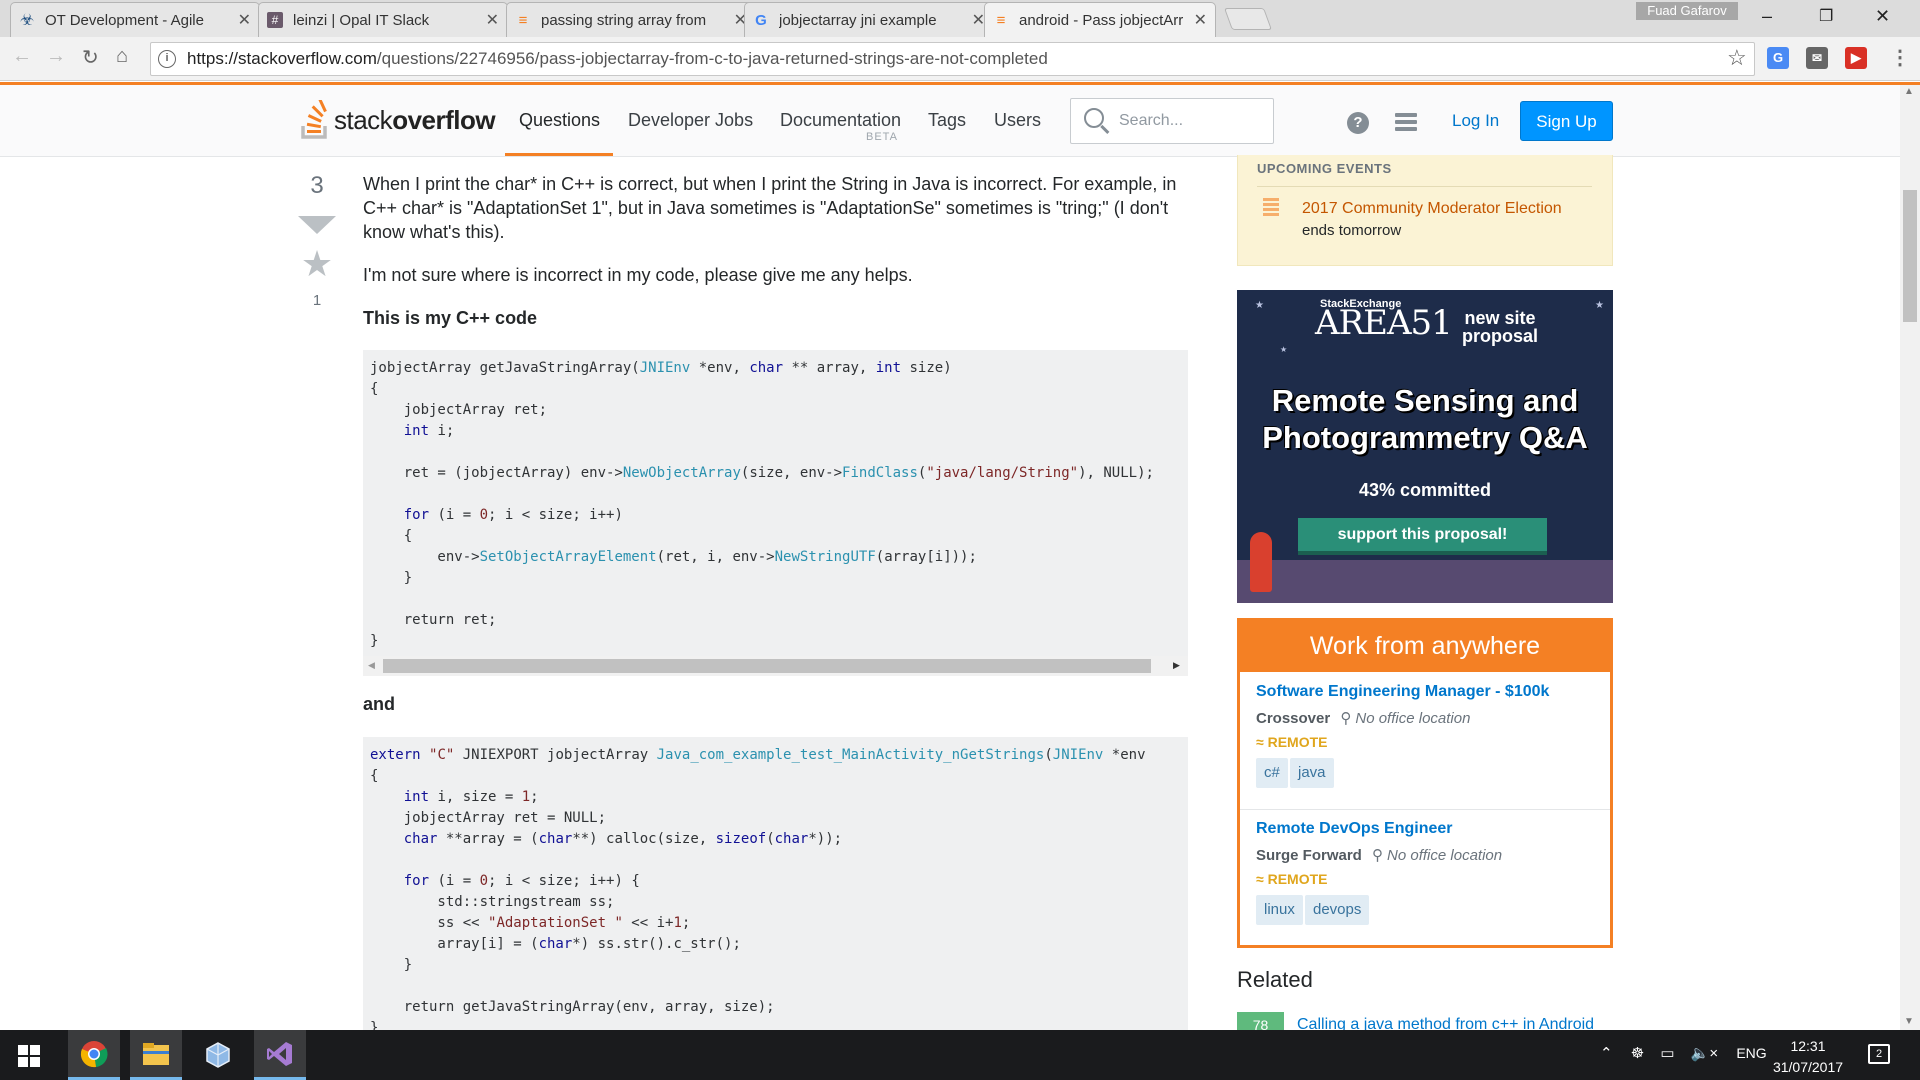 The image size is (1920, 1080). I want to click on browser-tab-3: ≡ passing string array from ✕, so click(631, 19).